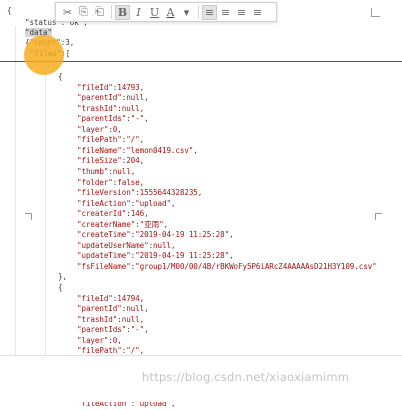 Image resolution: width=402 pixels, height=410 pixels. What do you see at coordinates (122, 12) in the screenshot?
I see `bold-button: B` at bounding box center [122, 12].